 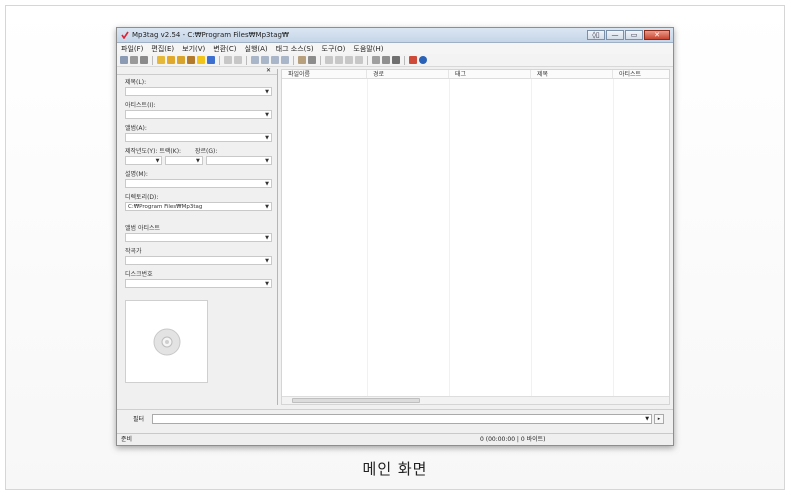 I want to click on year-track-genre-labels: 제작년도(Y): 트랙(K): 장르(G):, so click(x=198, y=151).